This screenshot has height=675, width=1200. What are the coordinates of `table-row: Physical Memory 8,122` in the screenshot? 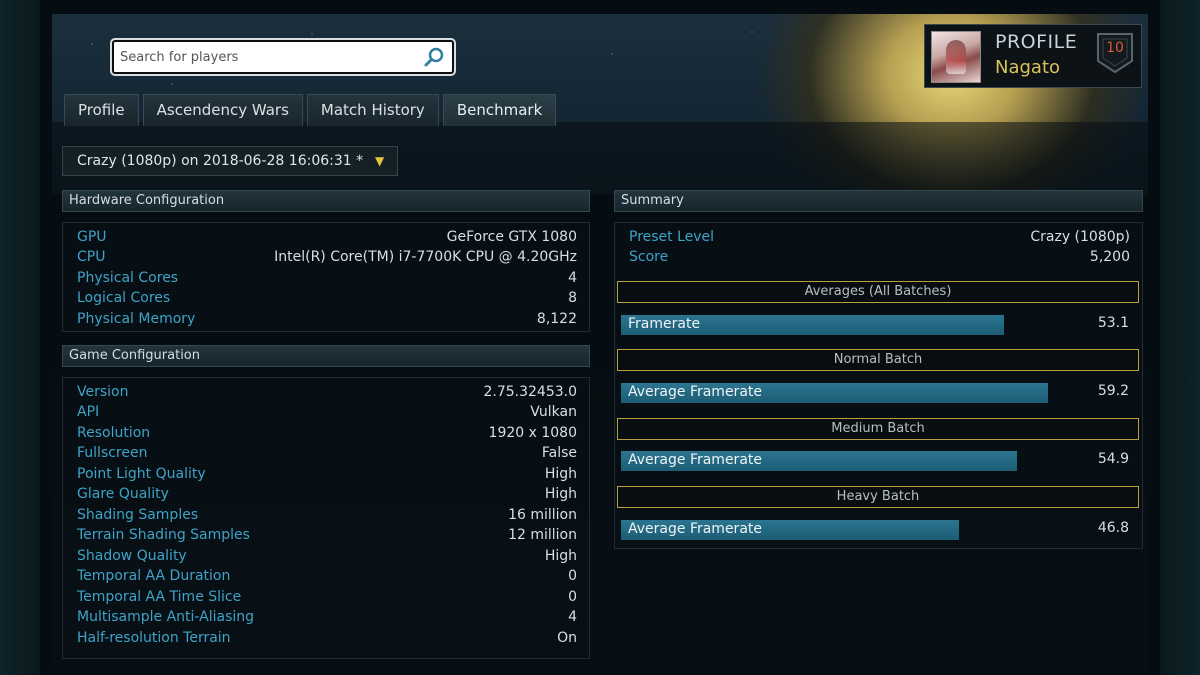 It's located at (326, 321).